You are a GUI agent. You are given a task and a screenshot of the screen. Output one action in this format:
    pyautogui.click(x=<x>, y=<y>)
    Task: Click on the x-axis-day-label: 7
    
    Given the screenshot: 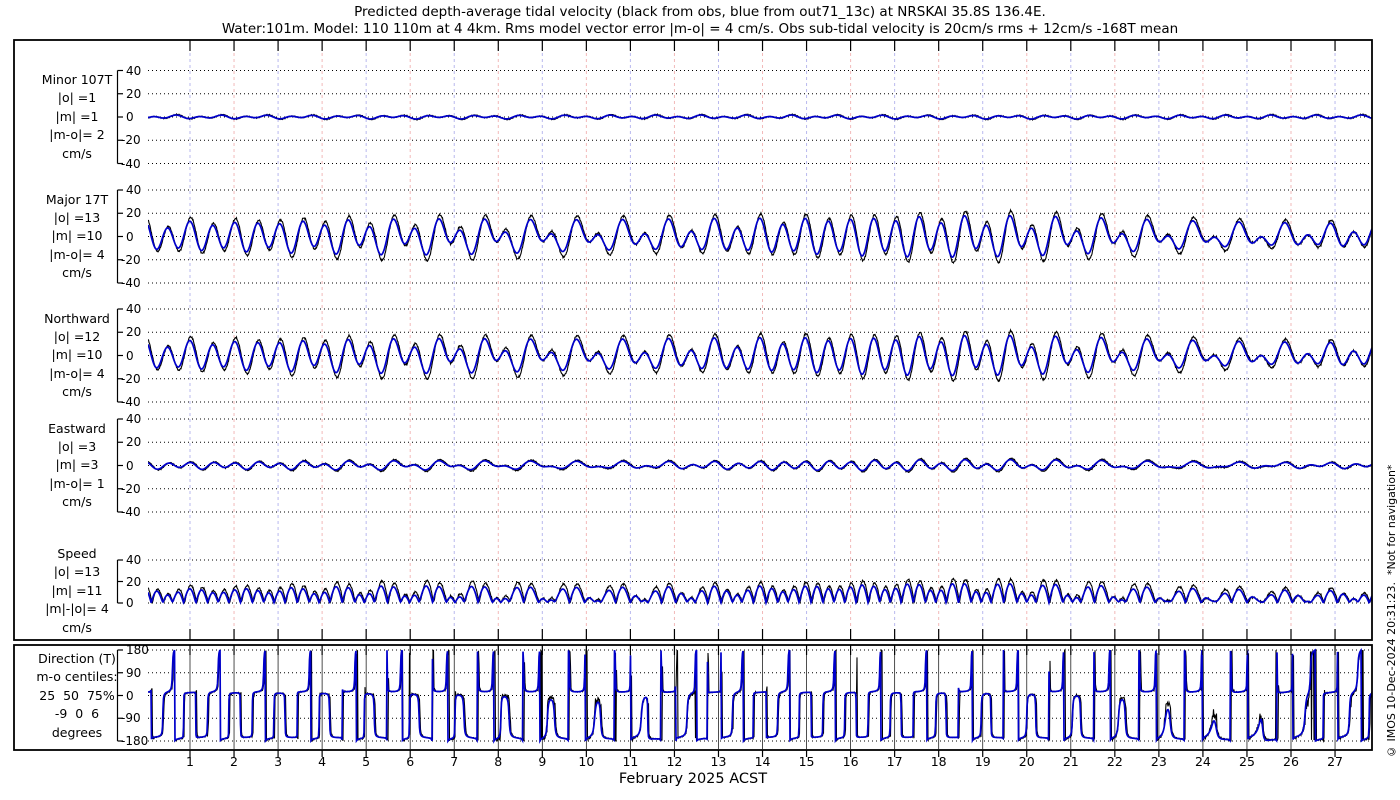 What is the action you would take?
    pyautogui.click(x=454, y=761)
    